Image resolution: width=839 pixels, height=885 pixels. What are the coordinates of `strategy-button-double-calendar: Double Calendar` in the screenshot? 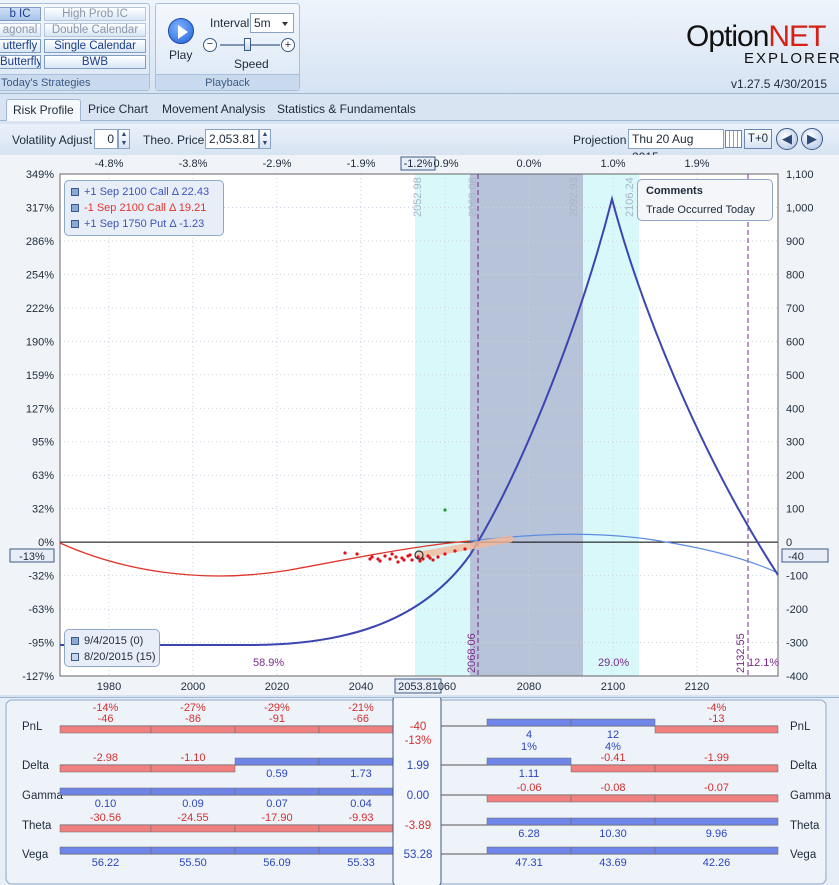 It's located at (95, 30).